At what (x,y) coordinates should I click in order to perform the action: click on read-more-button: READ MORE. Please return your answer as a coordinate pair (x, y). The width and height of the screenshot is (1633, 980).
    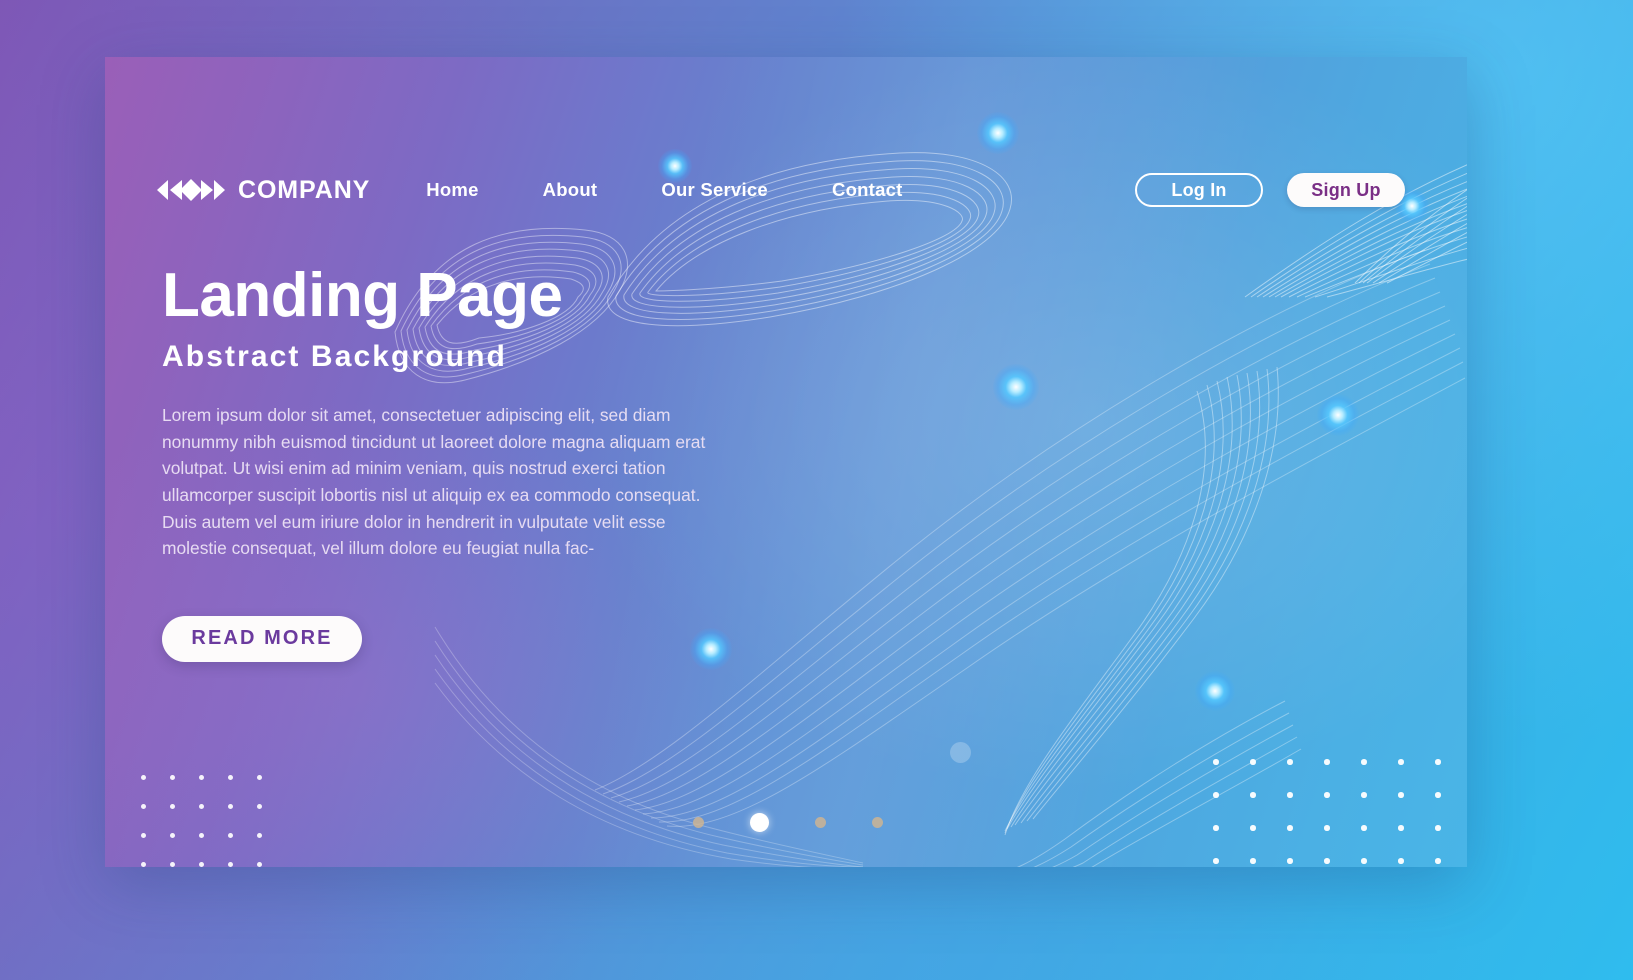
    Looking at the image, I should click on (262, 638).